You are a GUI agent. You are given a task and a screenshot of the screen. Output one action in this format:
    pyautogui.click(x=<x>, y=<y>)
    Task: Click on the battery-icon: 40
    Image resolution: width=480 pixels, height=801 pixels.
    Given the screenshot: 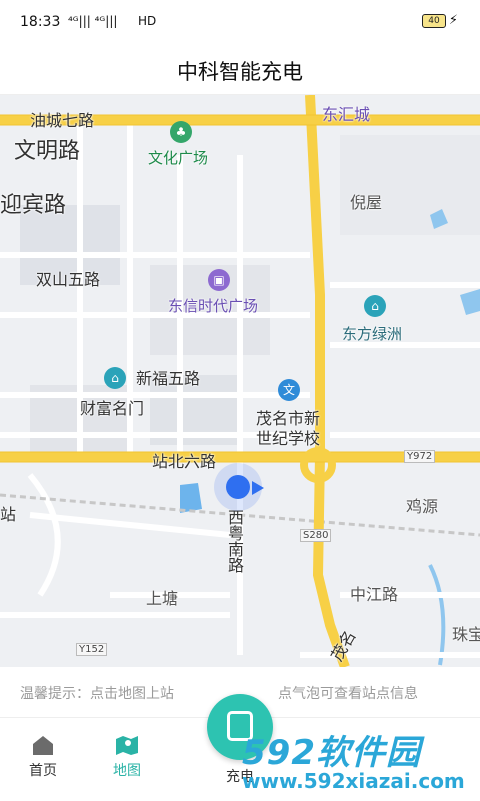 What is the action you would take?
    pyautogui.click(x=434, y=21)
    